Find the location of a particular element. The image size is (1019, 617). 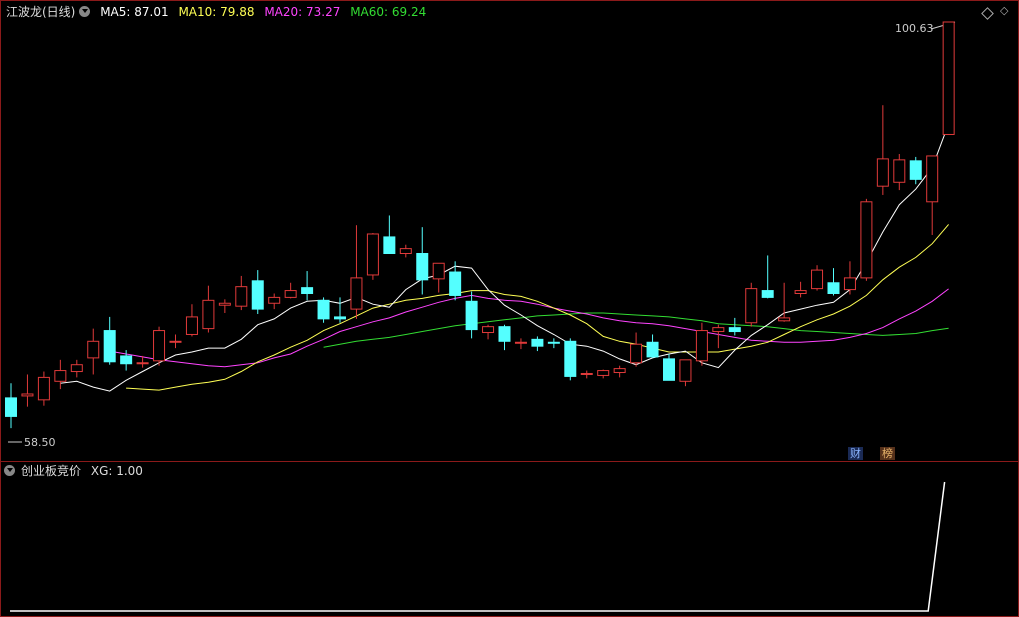

high-price-label: 100.63 is located at coordinates (914, 28).